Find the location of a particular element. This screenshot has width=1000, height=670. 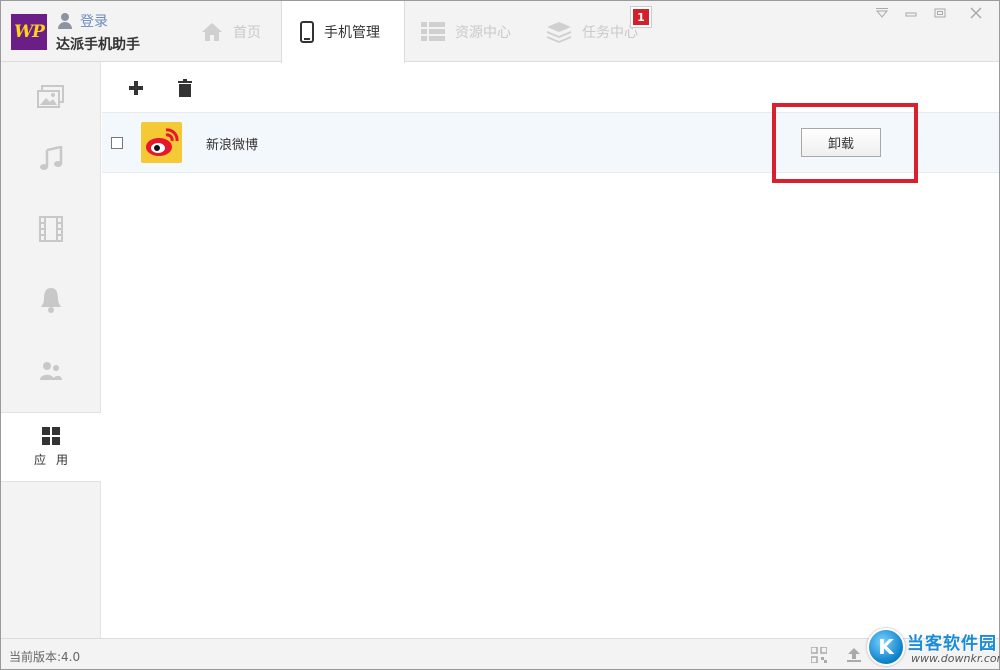

app-logo: WP is located at coordinates (29, 32).